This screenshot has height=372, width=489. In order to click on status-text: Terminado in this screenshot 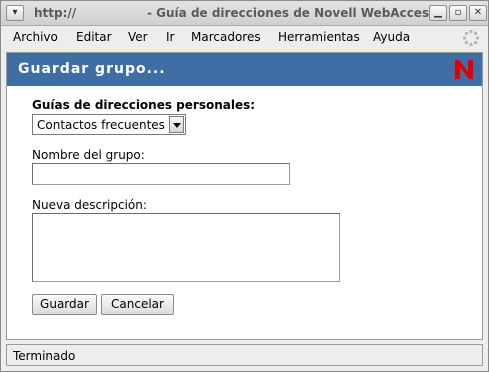, I will do `click(44, 356)`.